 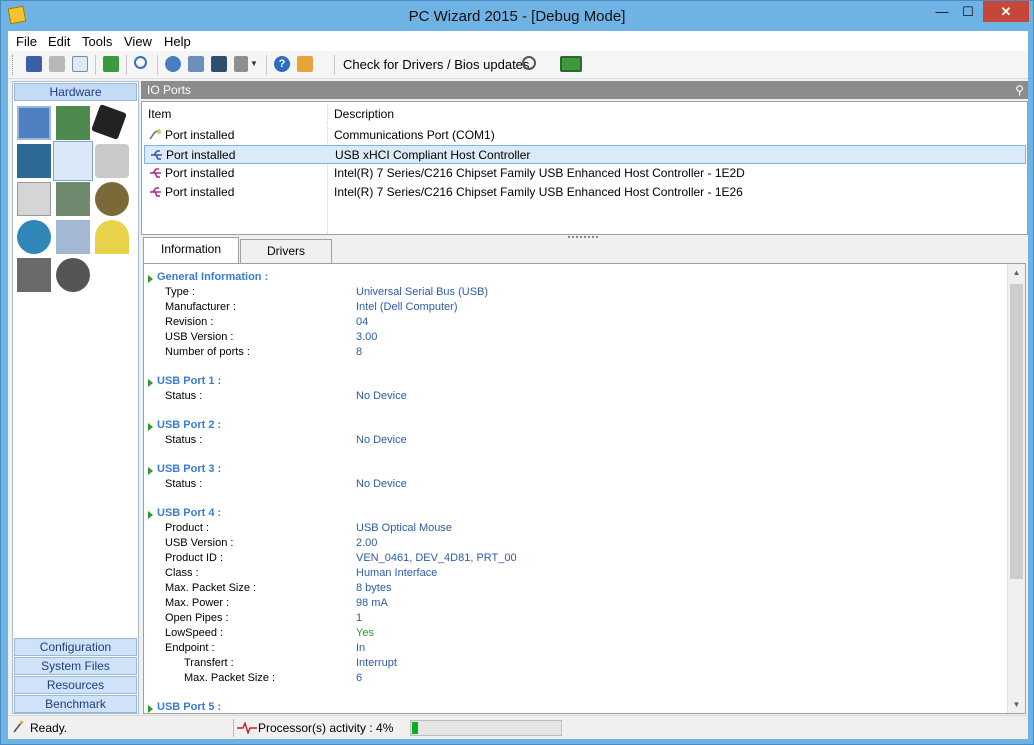 I want to click on menu-tools: Tools, so click(x=97, y=41).